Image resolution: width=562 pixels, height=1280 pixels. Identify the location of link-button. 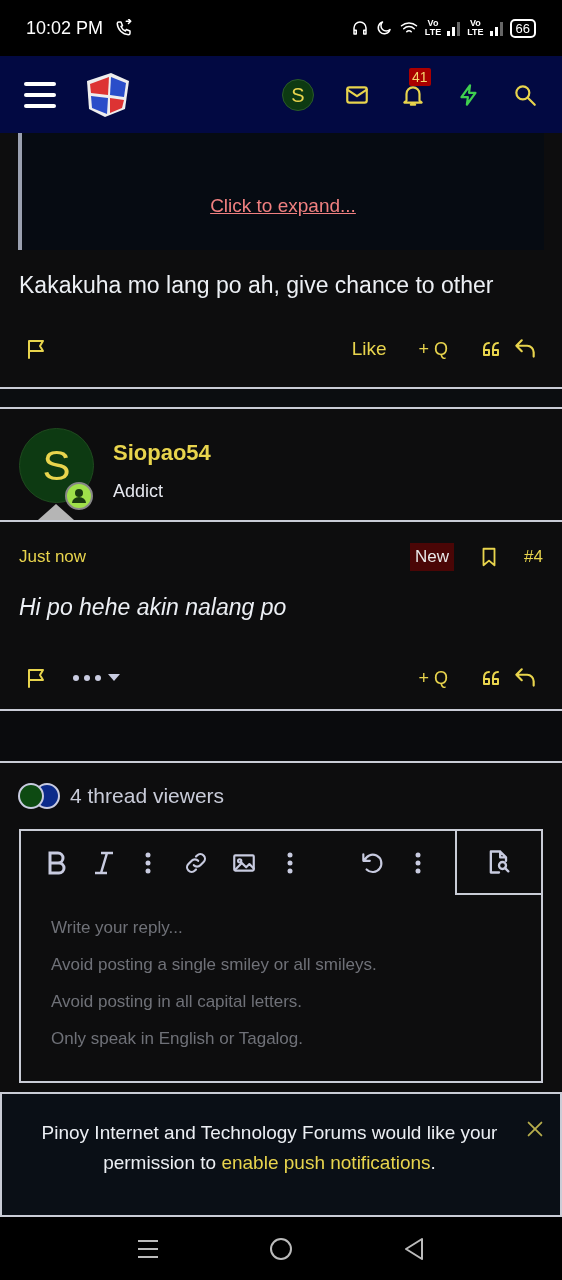
(196, 863).